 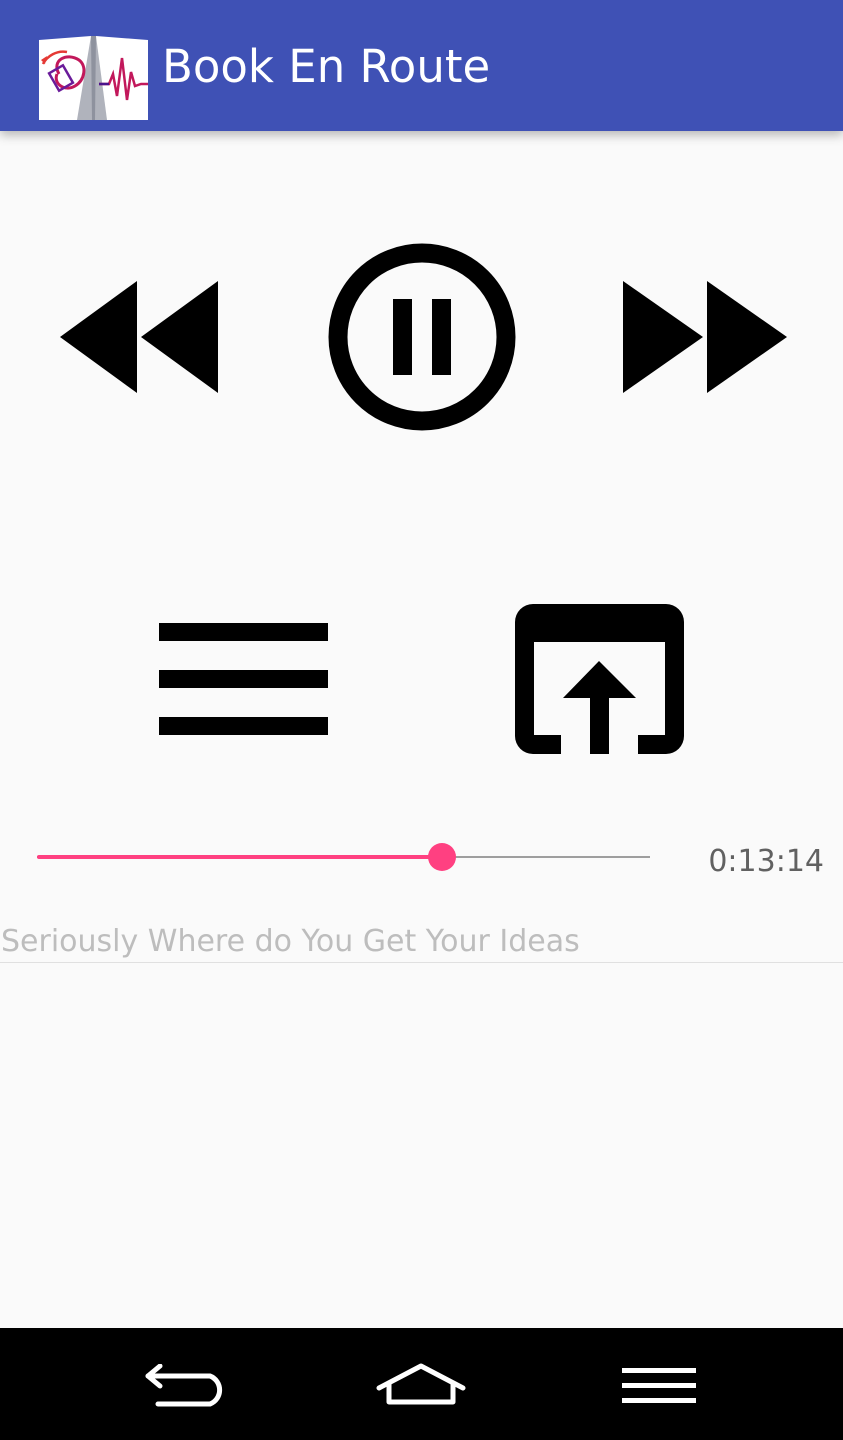 I want to click on app-logo-icon, so click(x=93, y=78).